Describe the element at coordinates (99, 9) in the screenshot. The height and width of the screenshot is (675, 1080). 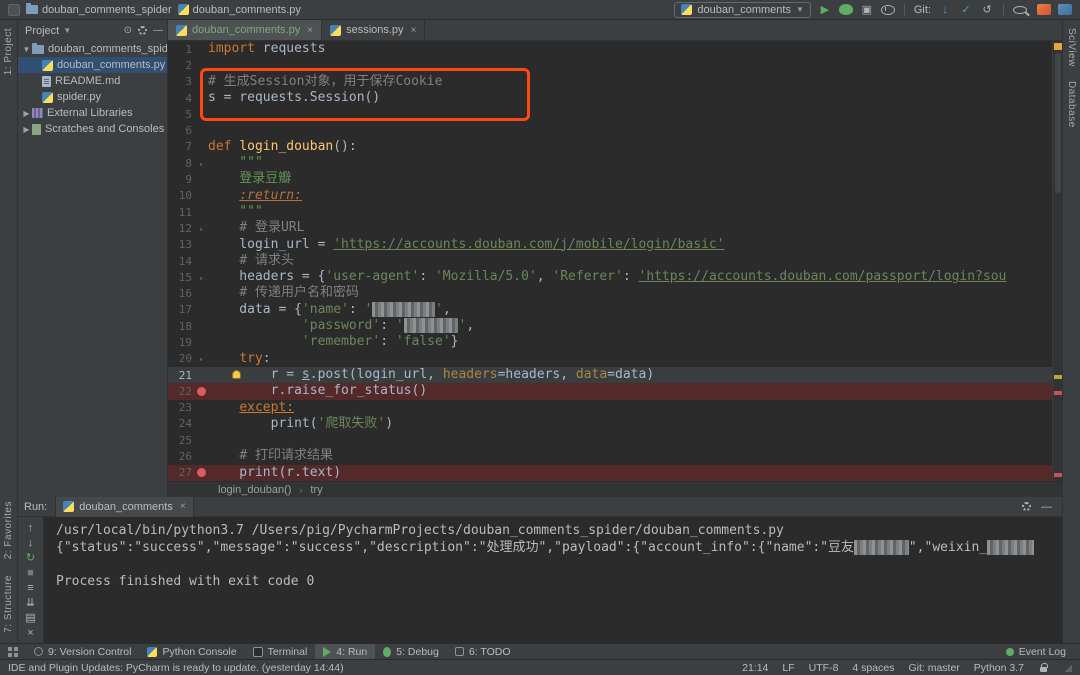
I see `breadcrumb-project: douban_comments_spider` at that location.